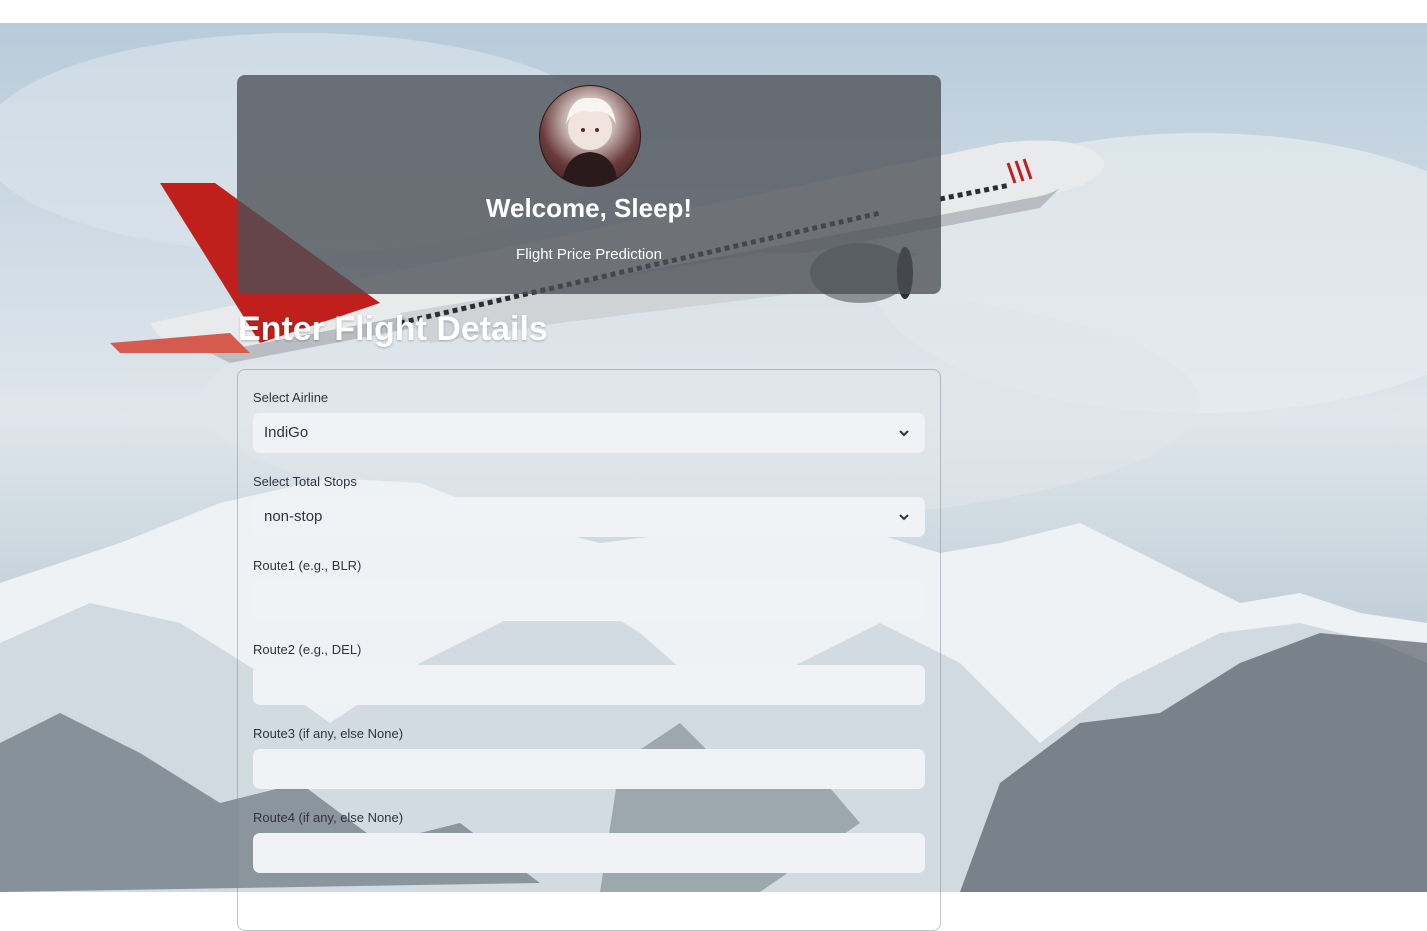 Image resolution: width=1427 pixels, height=931 pixels. I want to click on route4-input, so click(589, 853).